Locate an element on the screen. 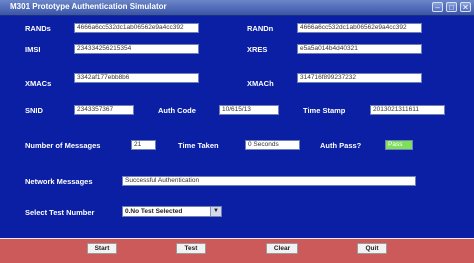 This screenshot has width=474, height=263. xres-field: e5a5a014b4d40321 is located at coordinates (359, 49).